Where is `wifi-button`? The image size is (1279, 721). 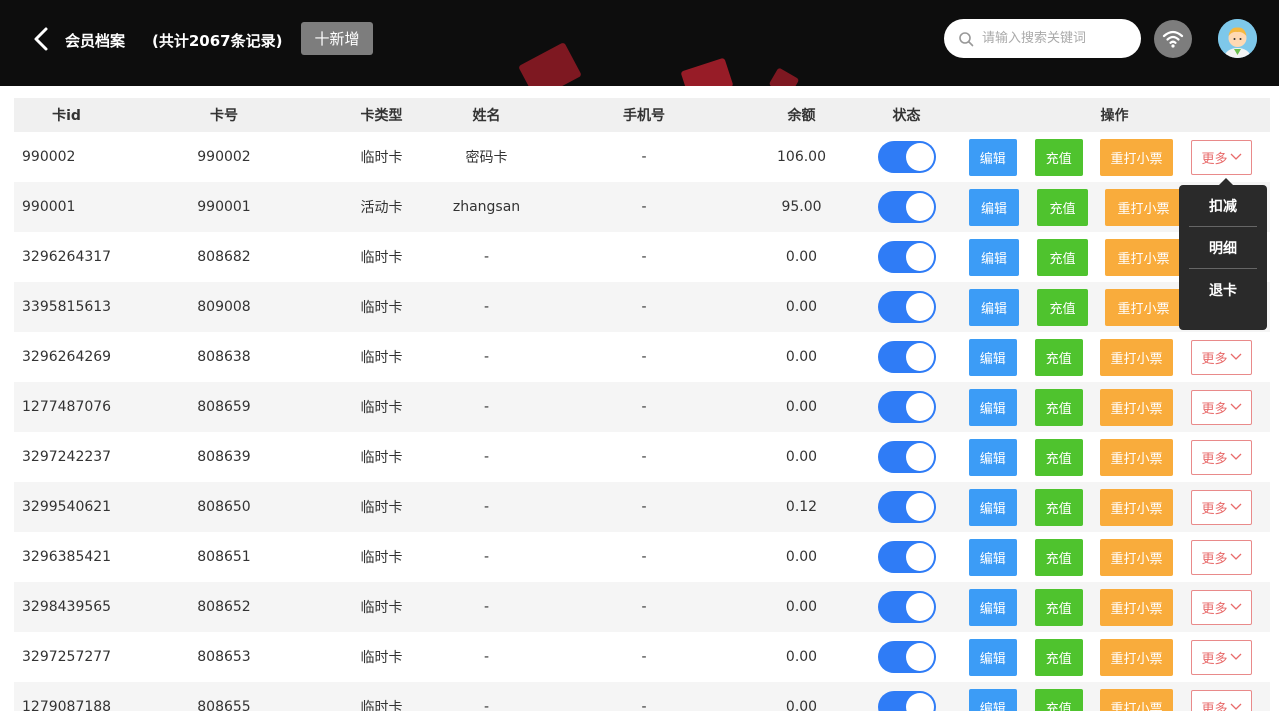 wifi-button is located at coordinates (1173, 39).